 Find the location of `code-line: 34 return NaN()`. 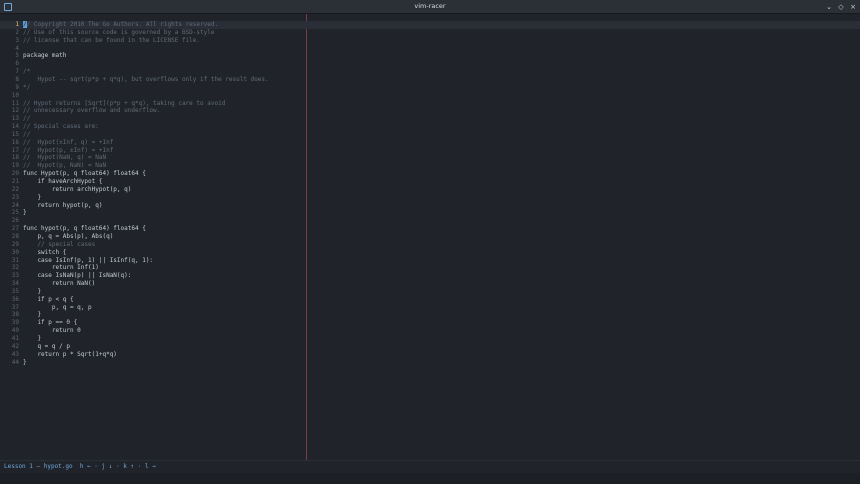

code-line: 34 return NaN() is located at coordinates (430, 284).